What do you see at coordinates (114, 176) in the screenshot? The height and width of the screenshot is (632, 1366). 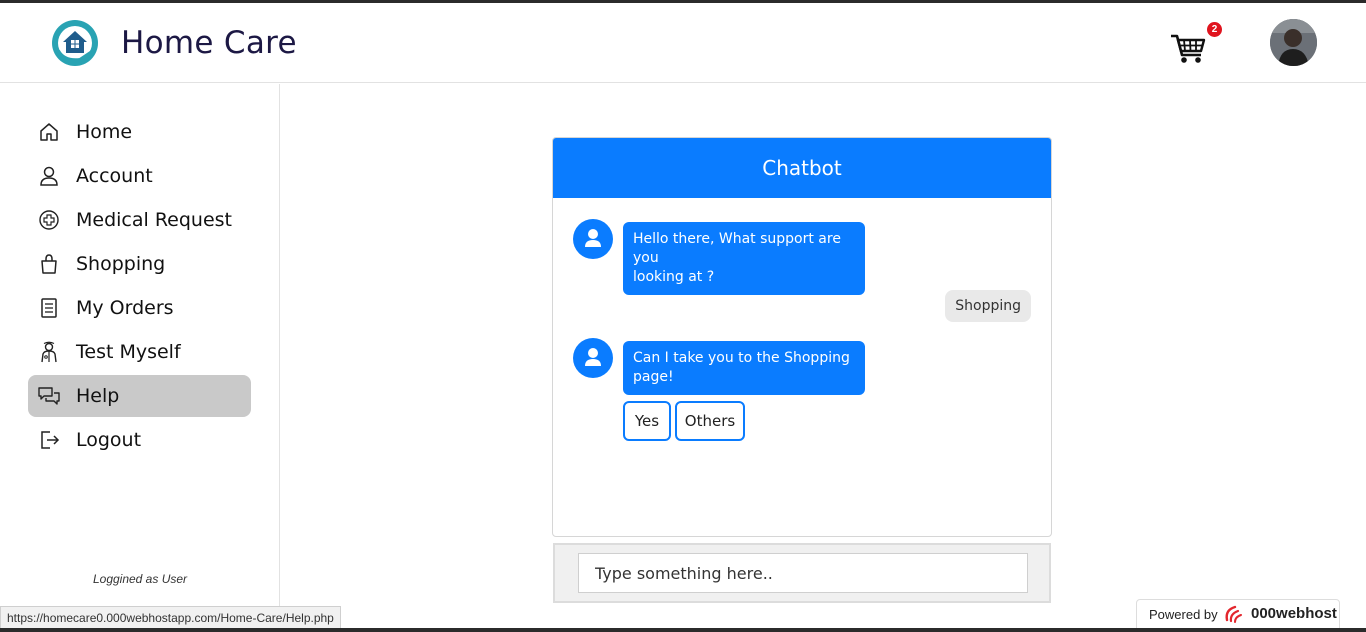 I see `sidebar-item-label: Account` at bounding box center [114, 176].